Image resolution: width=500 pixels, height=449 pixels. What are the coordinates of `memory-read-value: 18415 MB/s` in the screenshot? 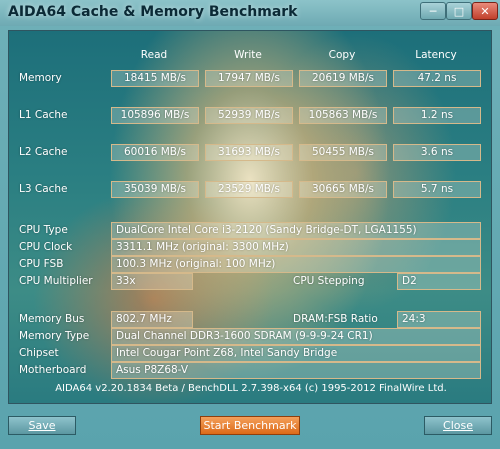 It's located at (155, 78).